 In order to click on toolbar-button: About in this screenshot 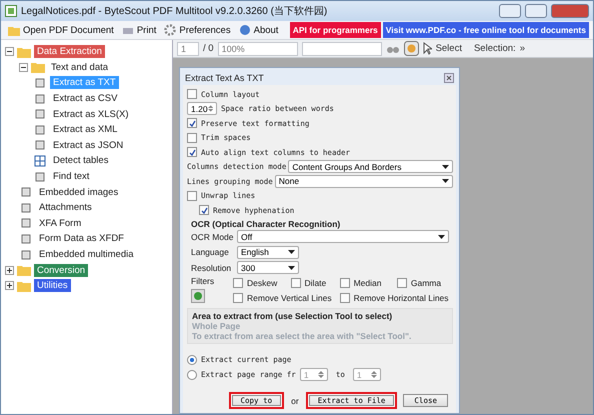, I will do `click(259, 30)`.